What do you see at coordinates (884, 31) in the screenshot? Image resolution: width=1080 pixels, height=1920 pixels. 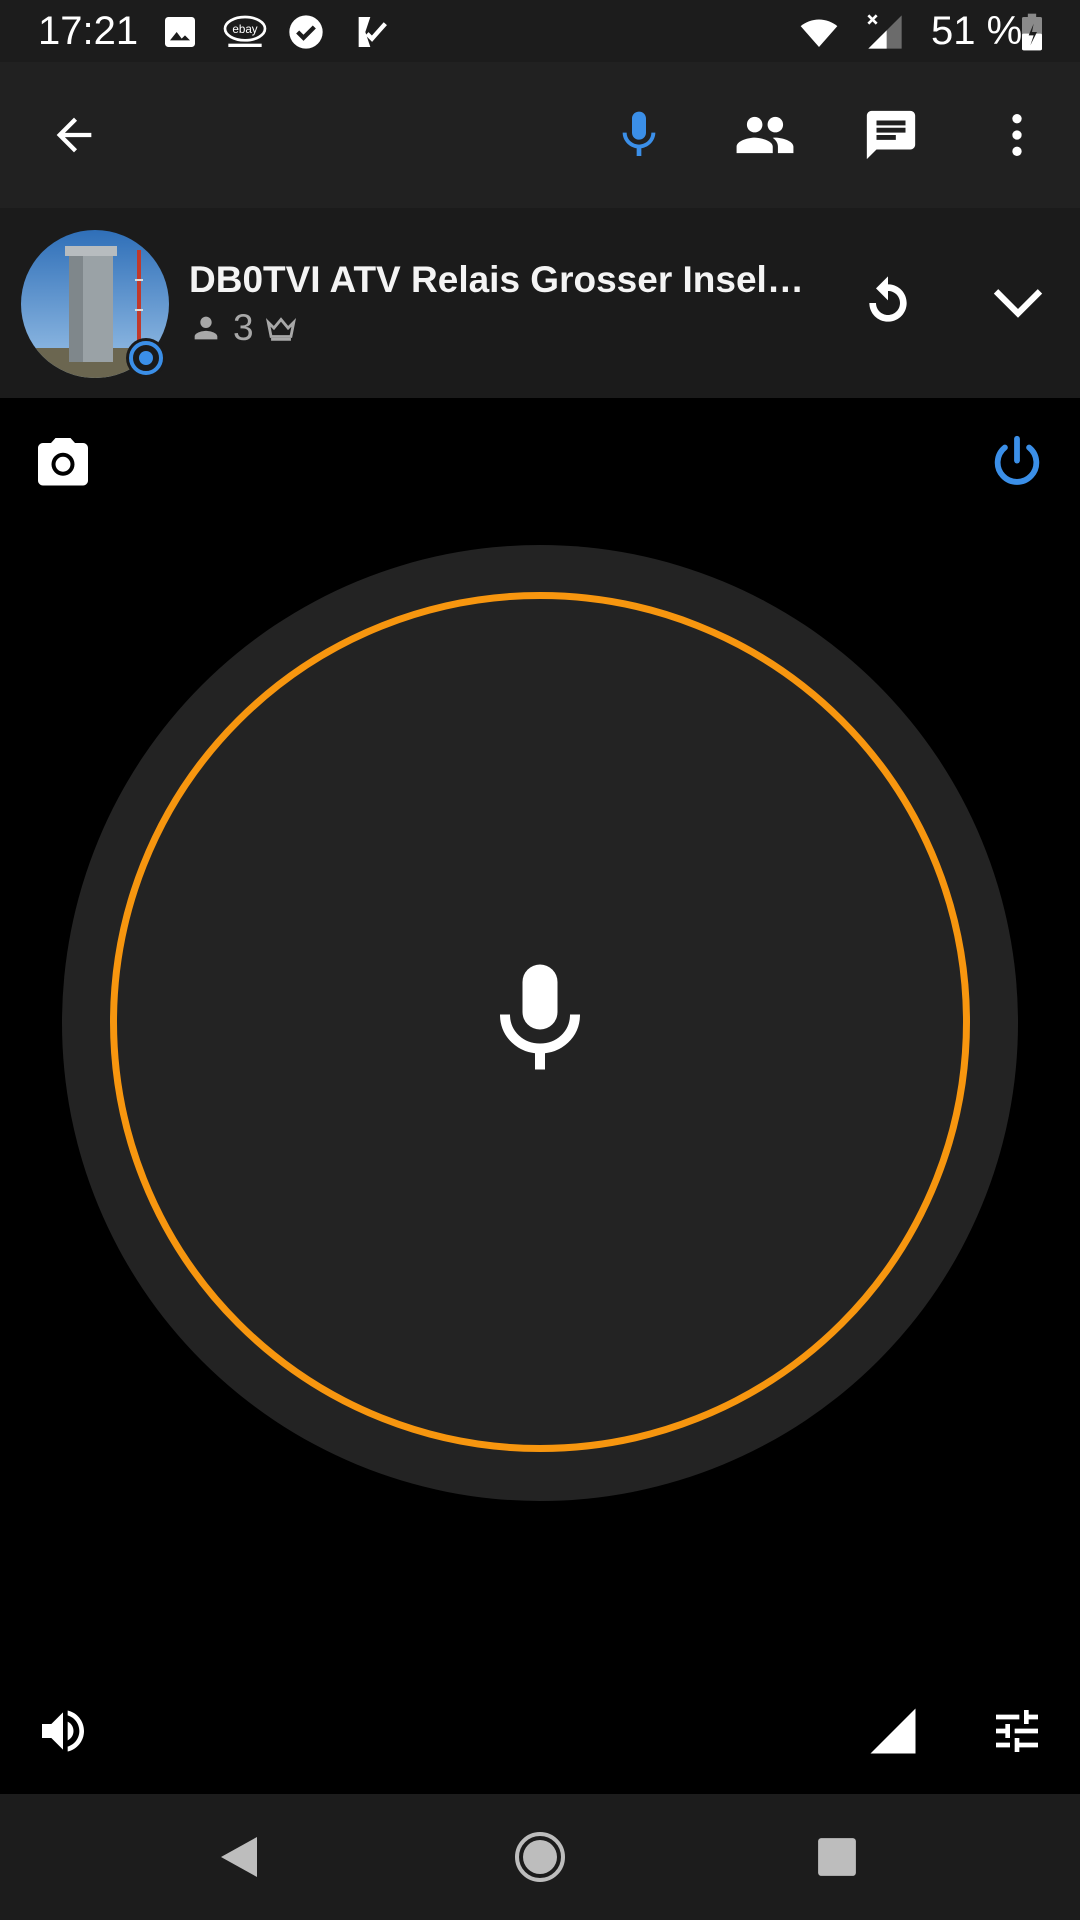 I see `cell-signal-icon` at bounding box center [884, 31].